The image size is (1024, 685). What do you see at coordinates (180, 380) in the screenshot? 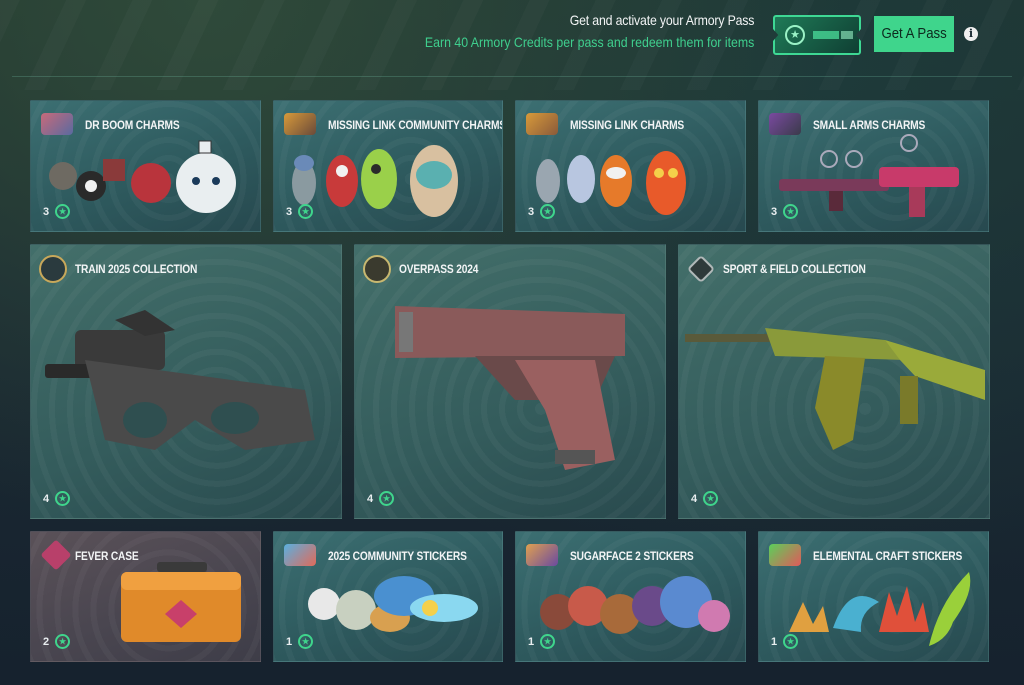
I see `p90-weapon-artwork` at bounding box center [180, 380].